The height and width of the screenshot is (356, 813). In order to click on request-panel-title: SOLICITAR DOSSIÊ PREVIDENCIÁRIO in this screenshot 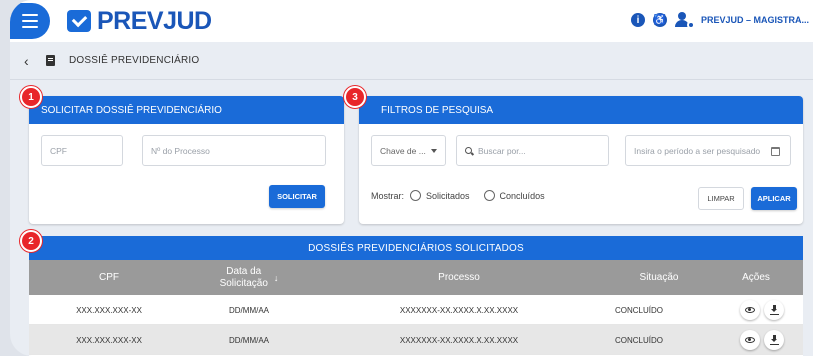, I will do `click(186, 110)`.